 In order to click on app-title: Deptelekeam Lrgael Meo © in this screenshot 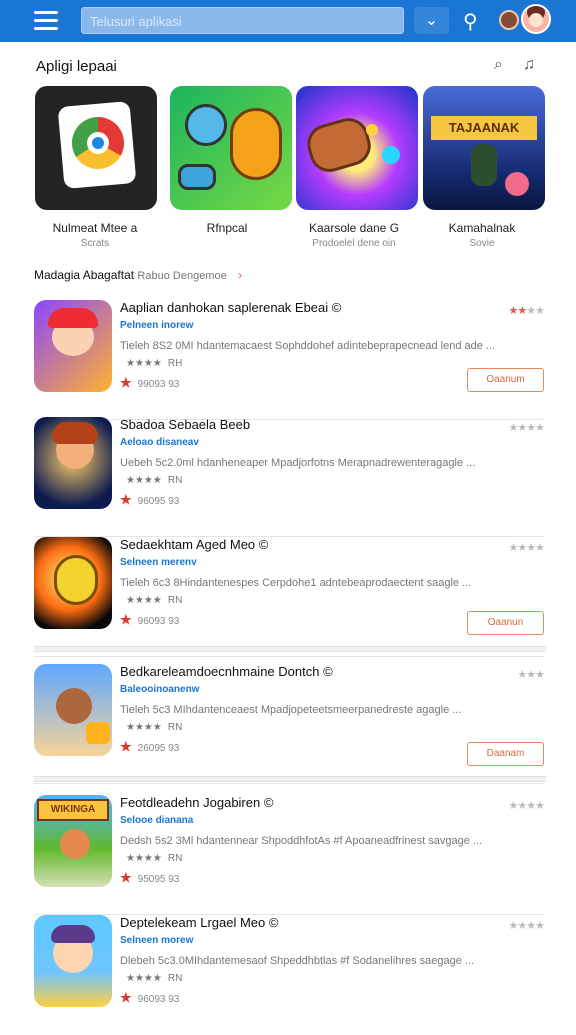, I will do `click(199, 922)`.